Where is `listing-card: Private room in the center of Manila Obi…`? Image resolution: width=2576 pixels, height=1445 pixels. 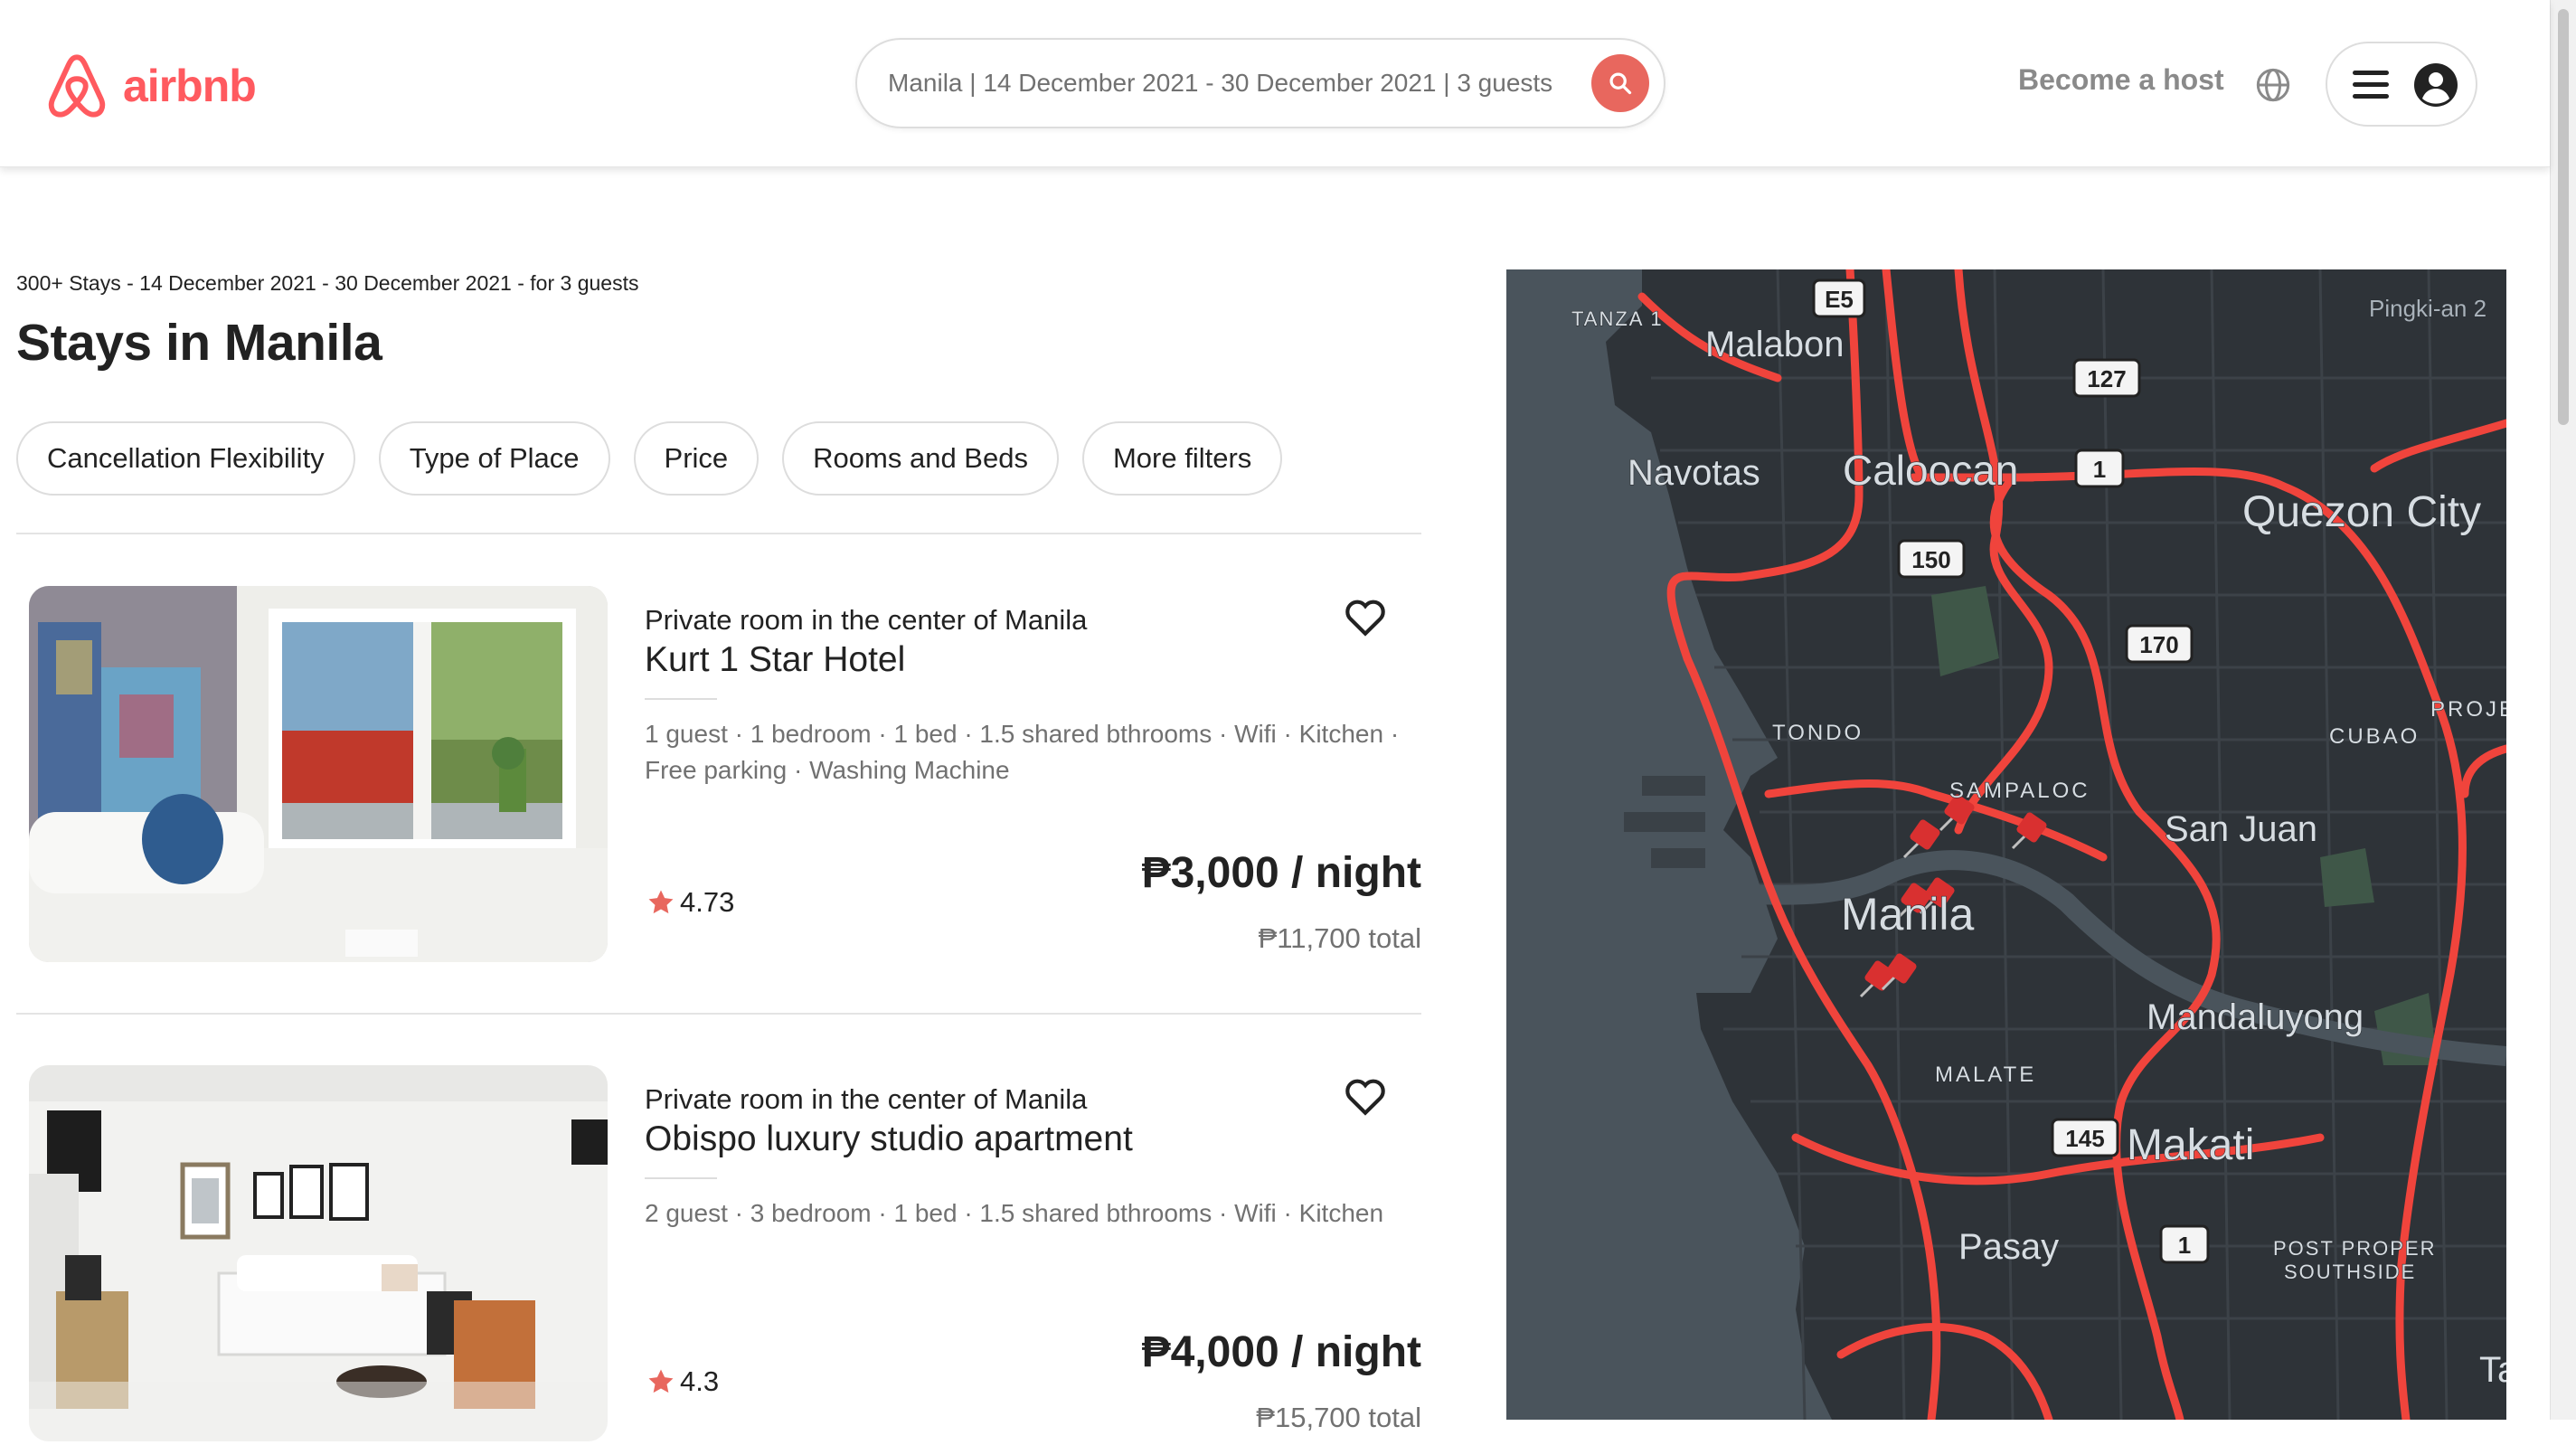
listing-card: Private room in the center of Manila Obi… is located at coordinates (718, 1255).